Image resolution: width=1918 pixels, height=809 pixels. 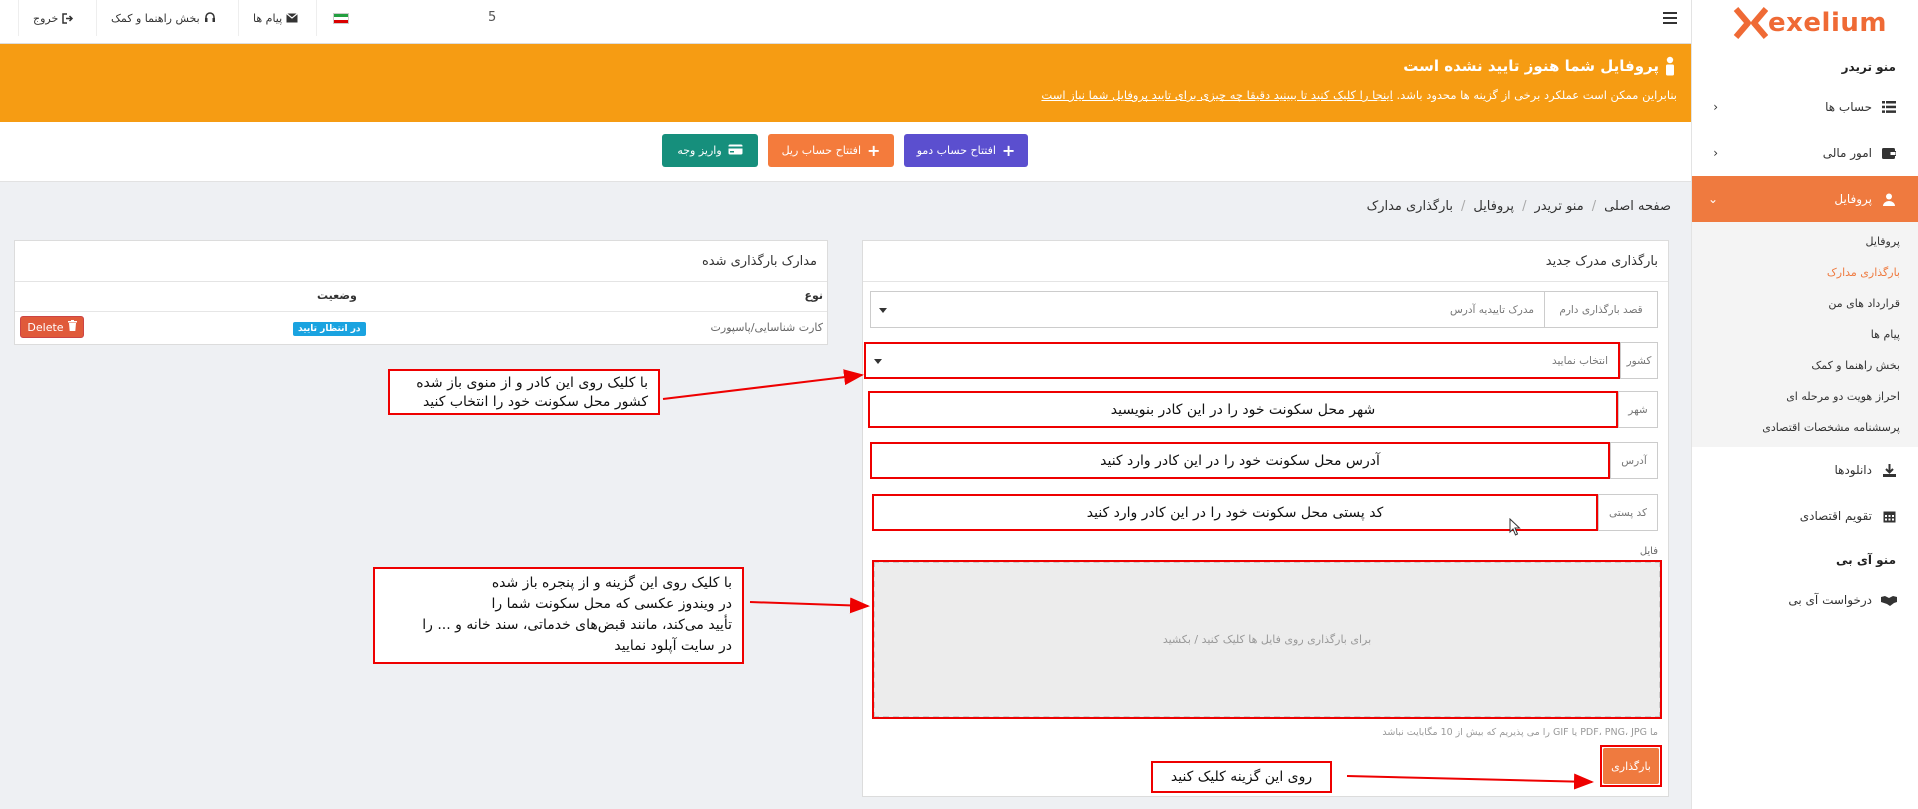 I want to click on intent-row: قصد بارگذاری دارم مدرک تاییدیه آدرس, so click(x=1264, y=309).